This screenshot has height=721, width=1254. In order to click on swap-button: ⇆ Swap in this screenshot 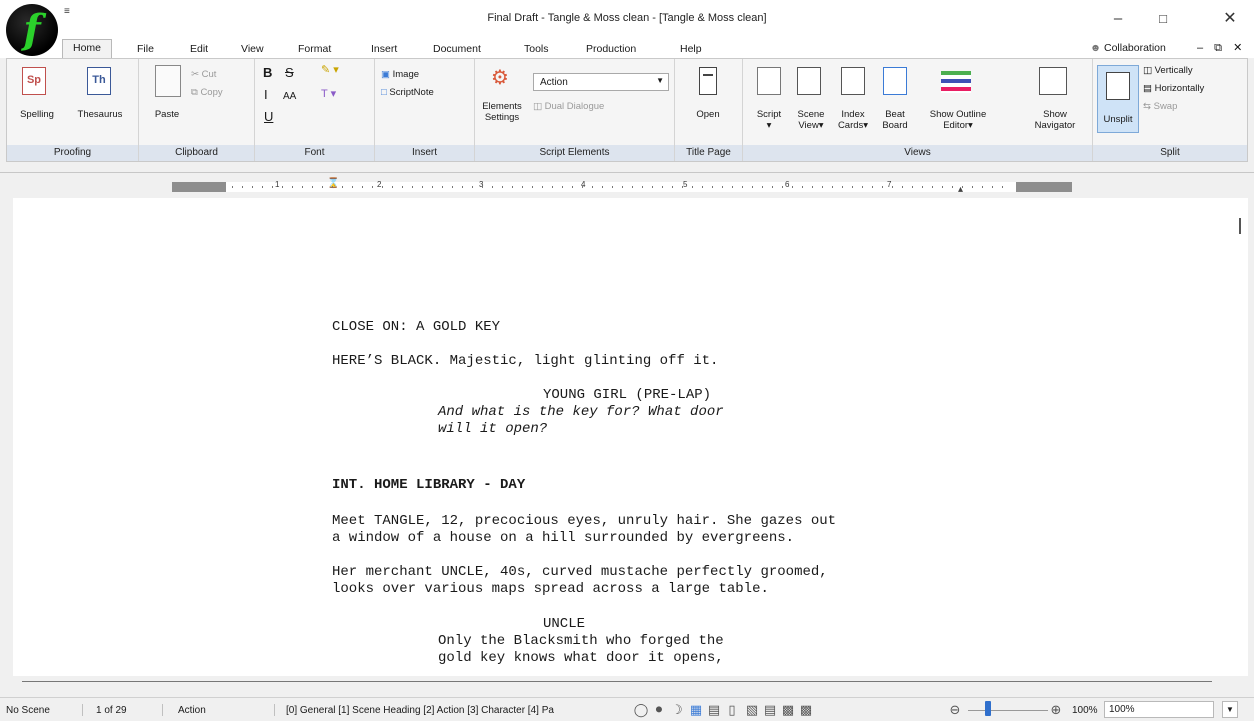, I will do `click(1193, 106)`.